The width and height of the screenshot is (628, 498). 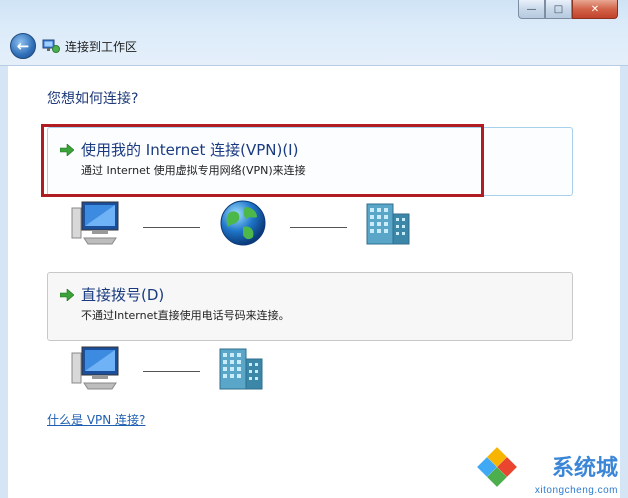 I want to click on highlight-box, so click(x=262, y=160).